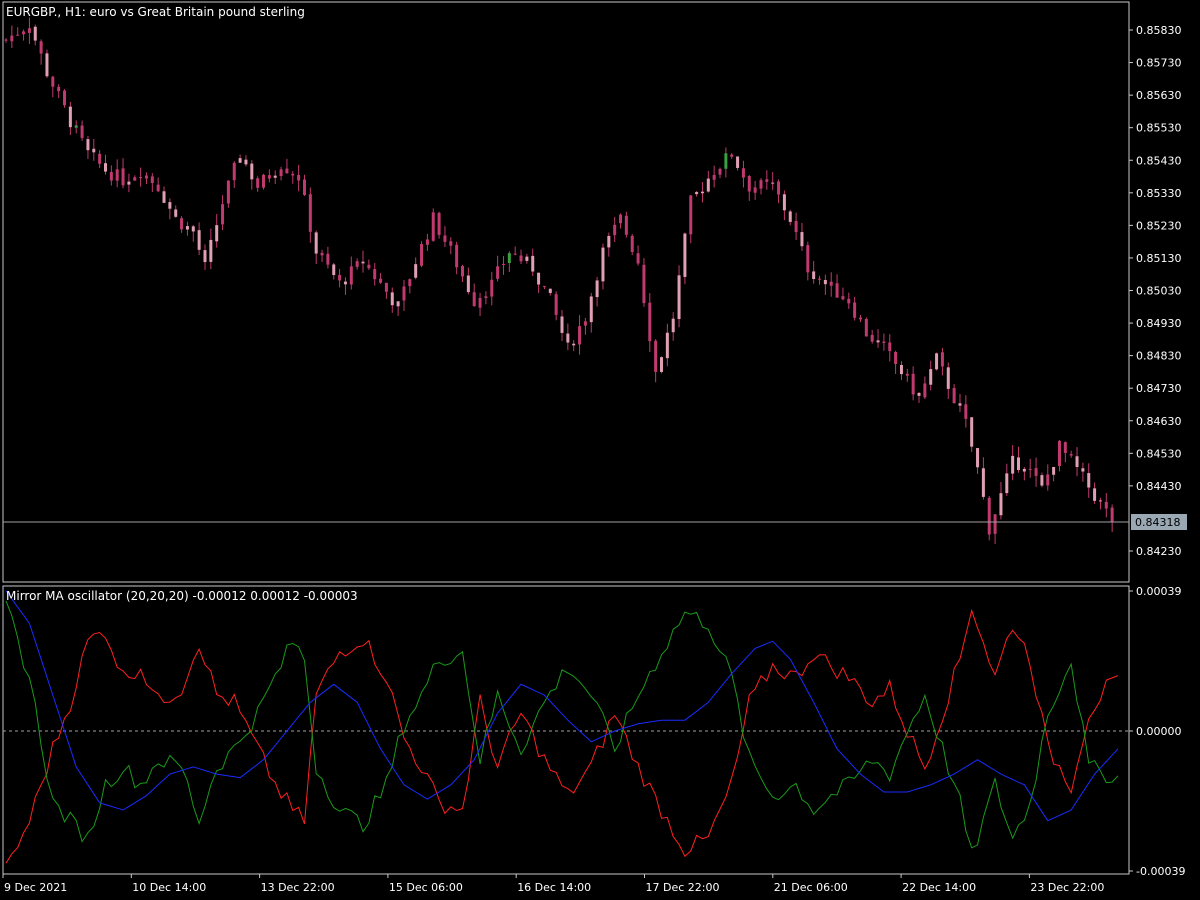  What do you see at coordinates (1159, 193) in the screenshot?
I see `price-tick-label: 0.85330` at bounding box center [1159, 193].